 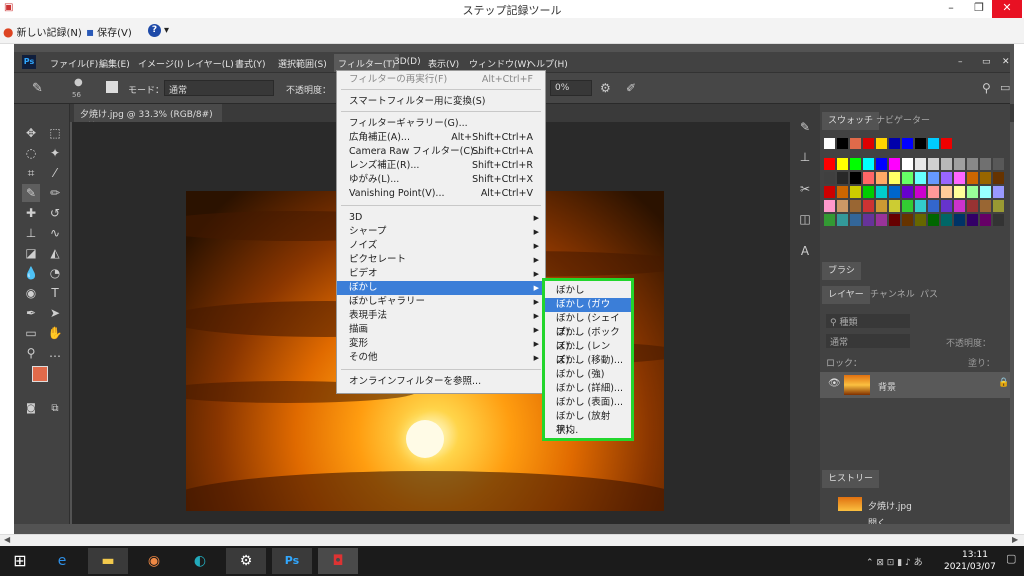 What do you see at coordinates (7, 539) in the screenshot?
I see `scroll-left-icon: ◀` at bounding box center [7, 539].